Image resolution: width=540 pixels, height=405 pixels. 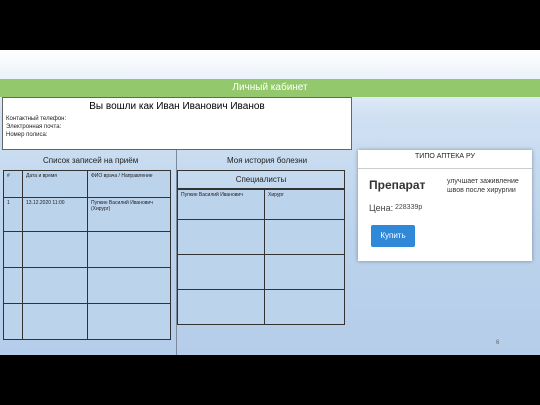 I want to click on buy-button: Купить, so click(x=393, y=236).